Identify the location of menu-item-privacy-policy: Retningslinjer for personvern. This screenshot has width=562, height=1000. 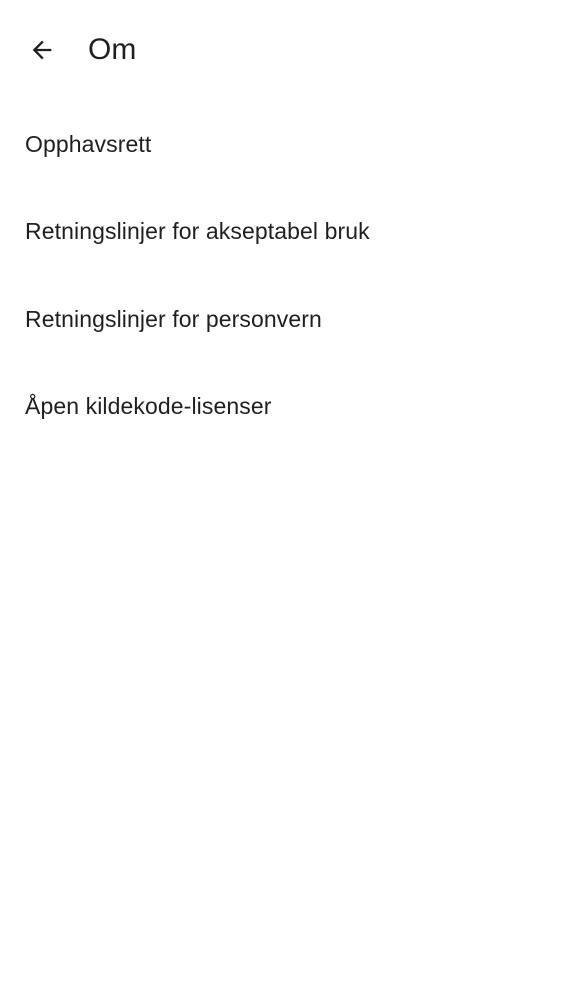
(281, 319).